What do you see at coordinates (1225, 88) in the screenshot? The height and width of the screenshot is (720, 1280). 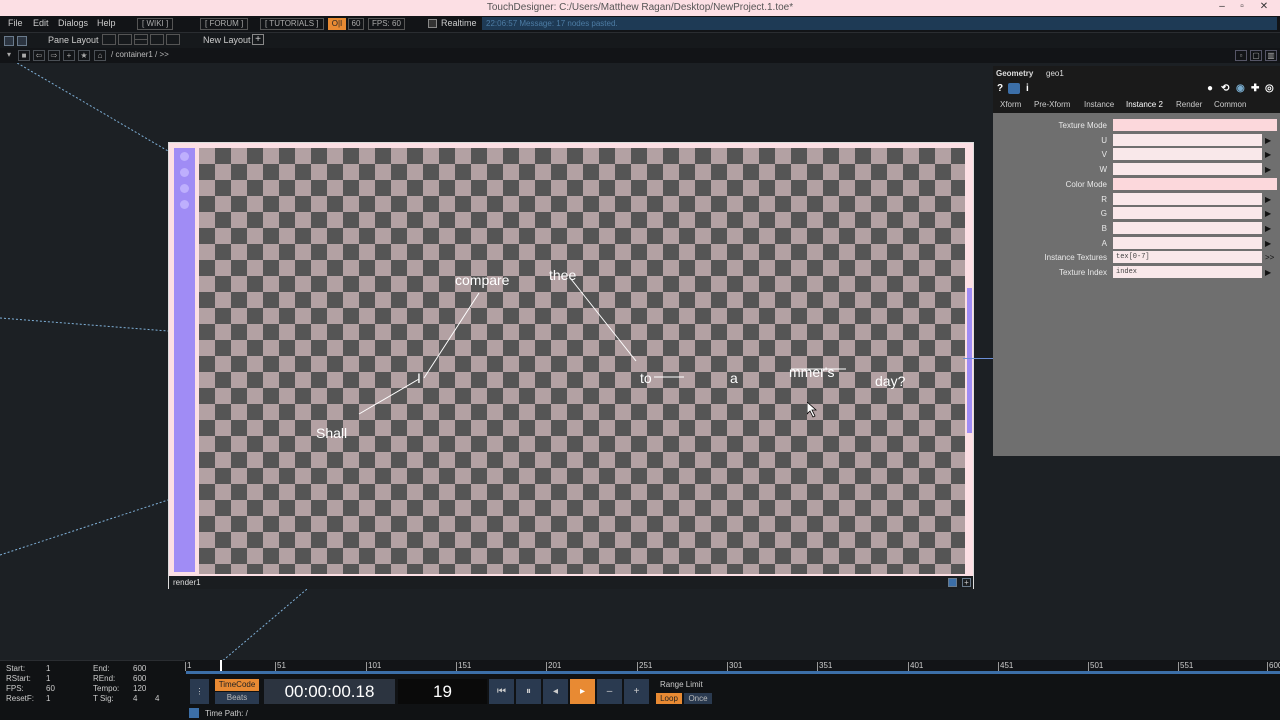 I see `network-icon: ⟲` at bounding box center [1225, 88].